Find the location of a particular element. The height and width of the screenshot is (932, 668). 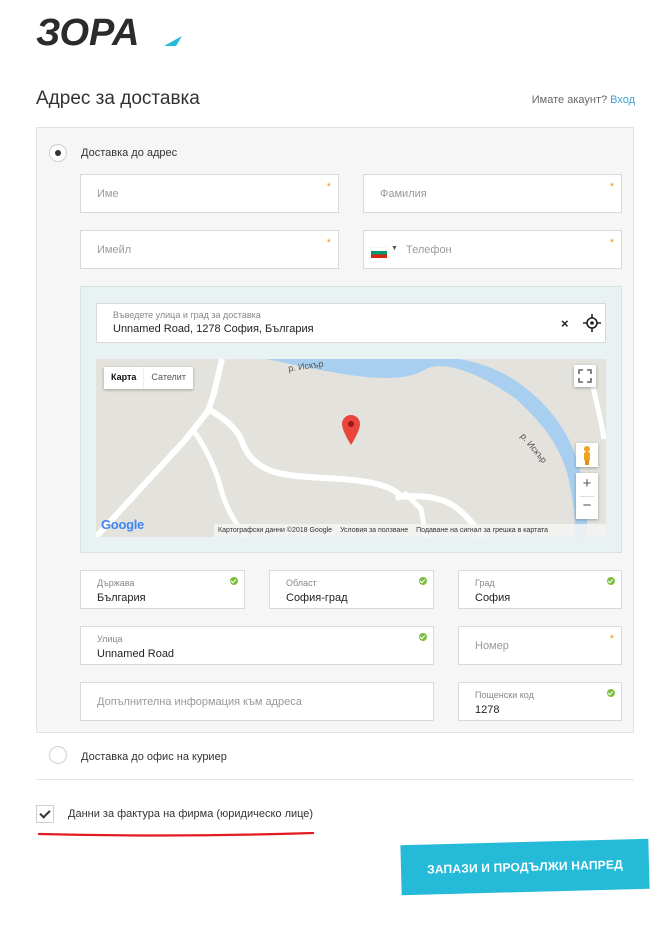

delivery-to-office-label: Доставка до офис на куриер is located at coordinates (154, 757).